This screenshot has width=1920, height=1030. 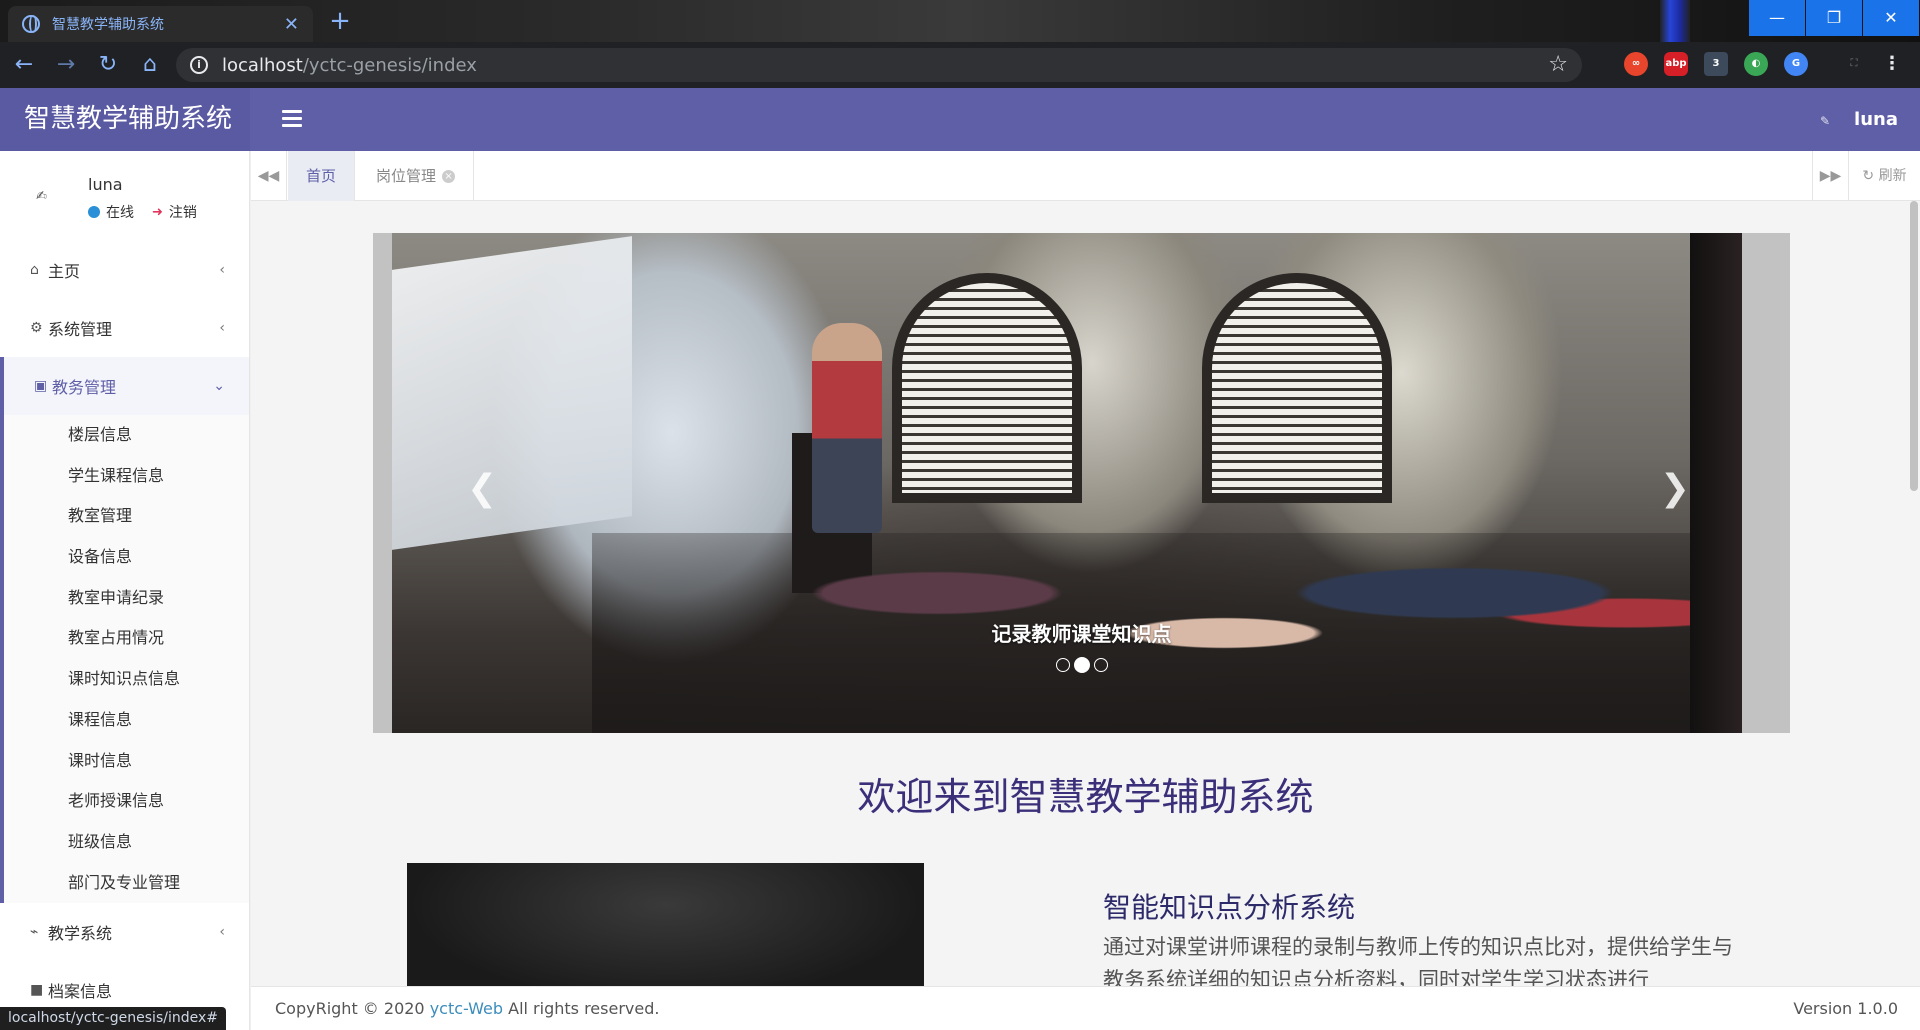 What do you see at coordinates (1085, 798) in the screenshot?
I see `welcome-heading: 欢迎来到智慧教学辅助系统` at bounding box center [1085, 798].